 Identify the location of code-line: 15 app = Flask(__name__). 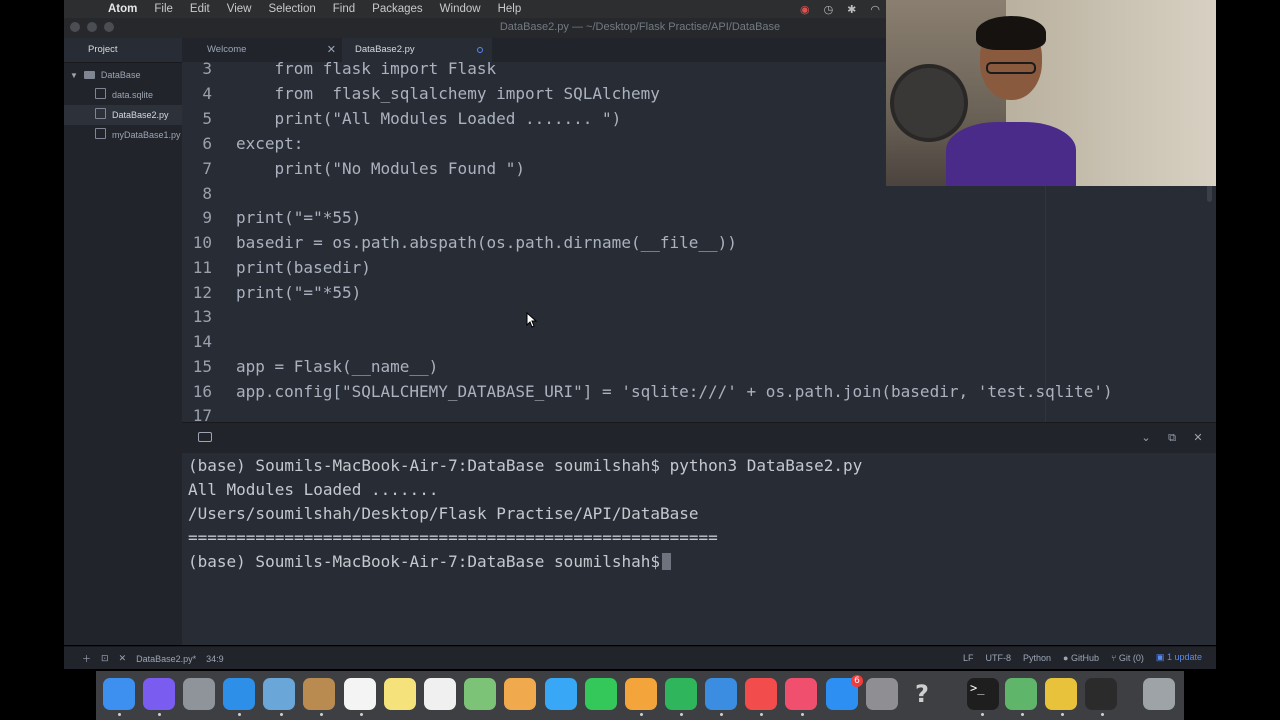
(310, 366).